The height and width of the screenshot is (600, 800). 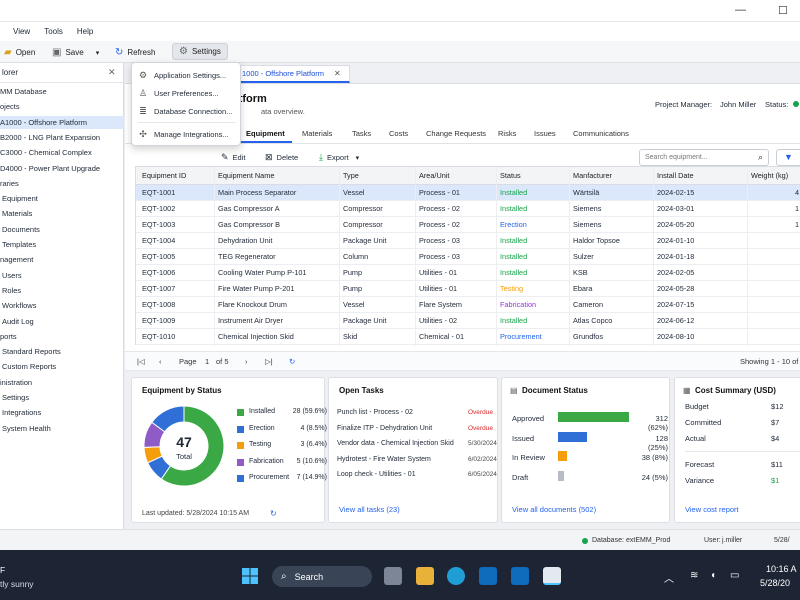 I want to click on first-page-button: |◁, so click(x=141, y=361).